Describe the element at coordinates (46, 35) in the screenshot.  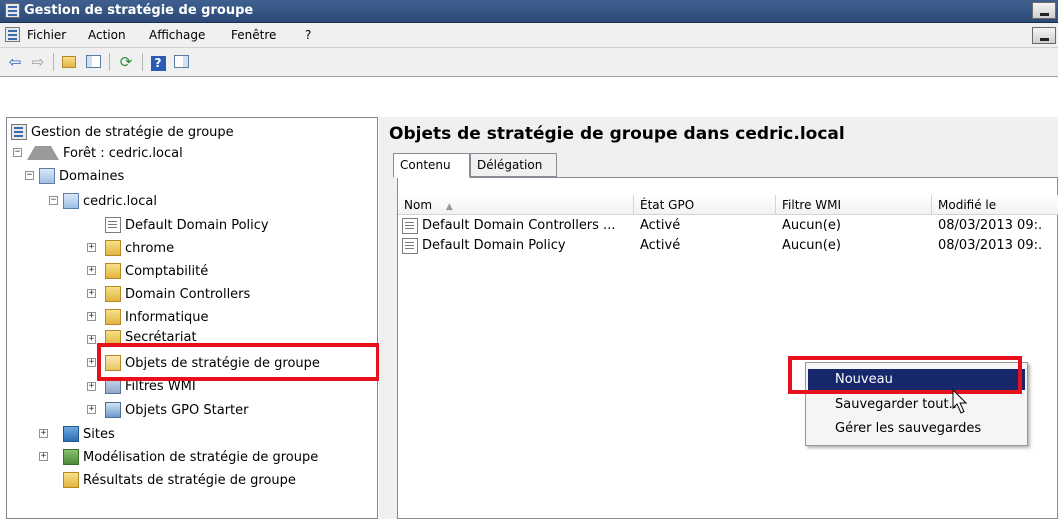
I see `menu-fichier: Fichier` at that location.